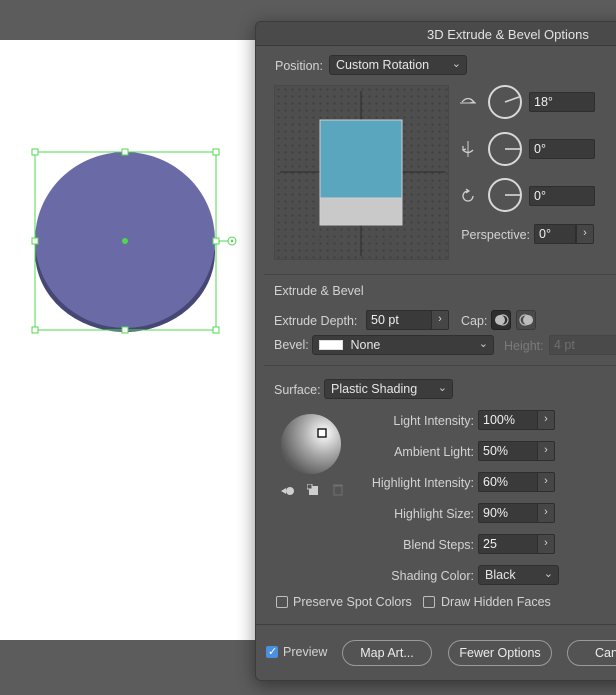 The width and height of the screenshot is (616, 695). I want to click on surface-label: Surface:, so click(297, 390).